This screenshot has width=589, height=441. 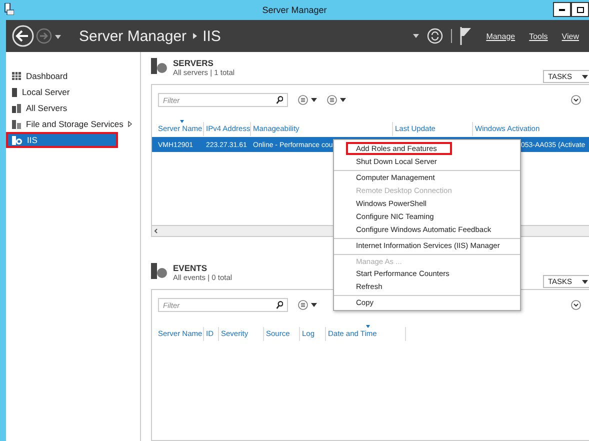 I want to click on section-title: EVENTS, so click(x=190, y=268).